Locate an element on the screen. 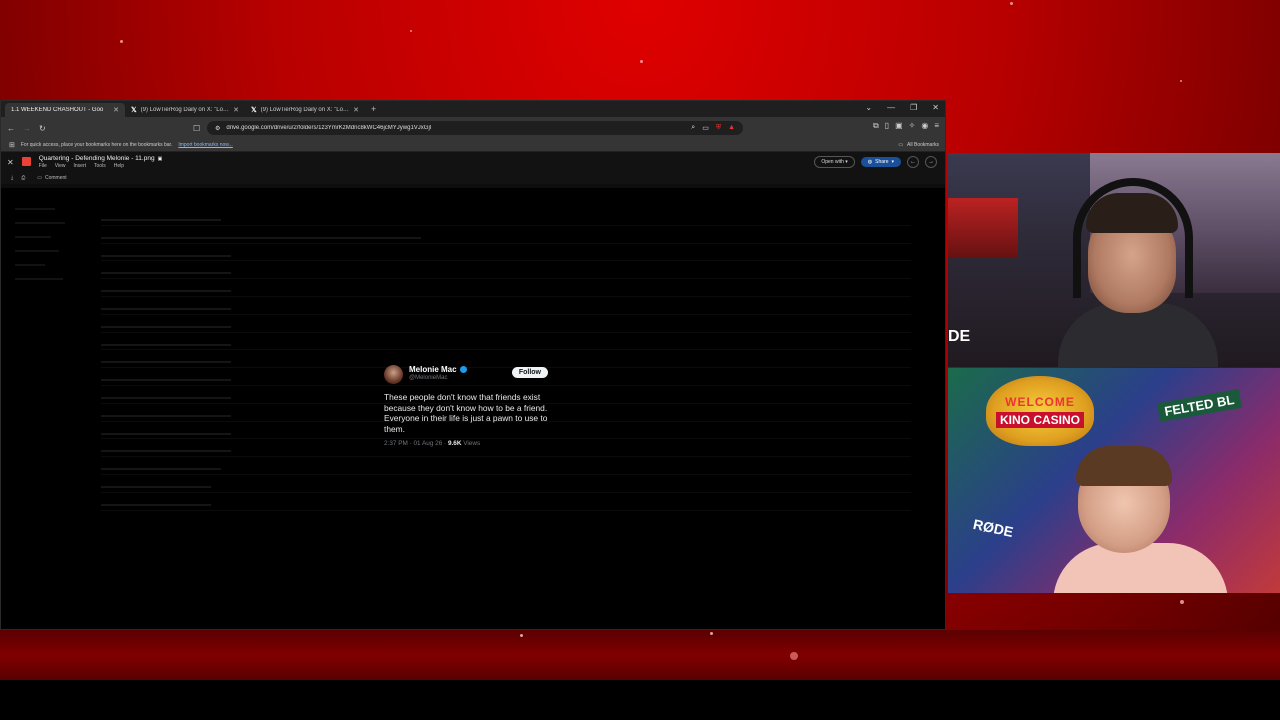 The image size is (1280, 720). verified-badge-icon is located at coordinates (463, 369).